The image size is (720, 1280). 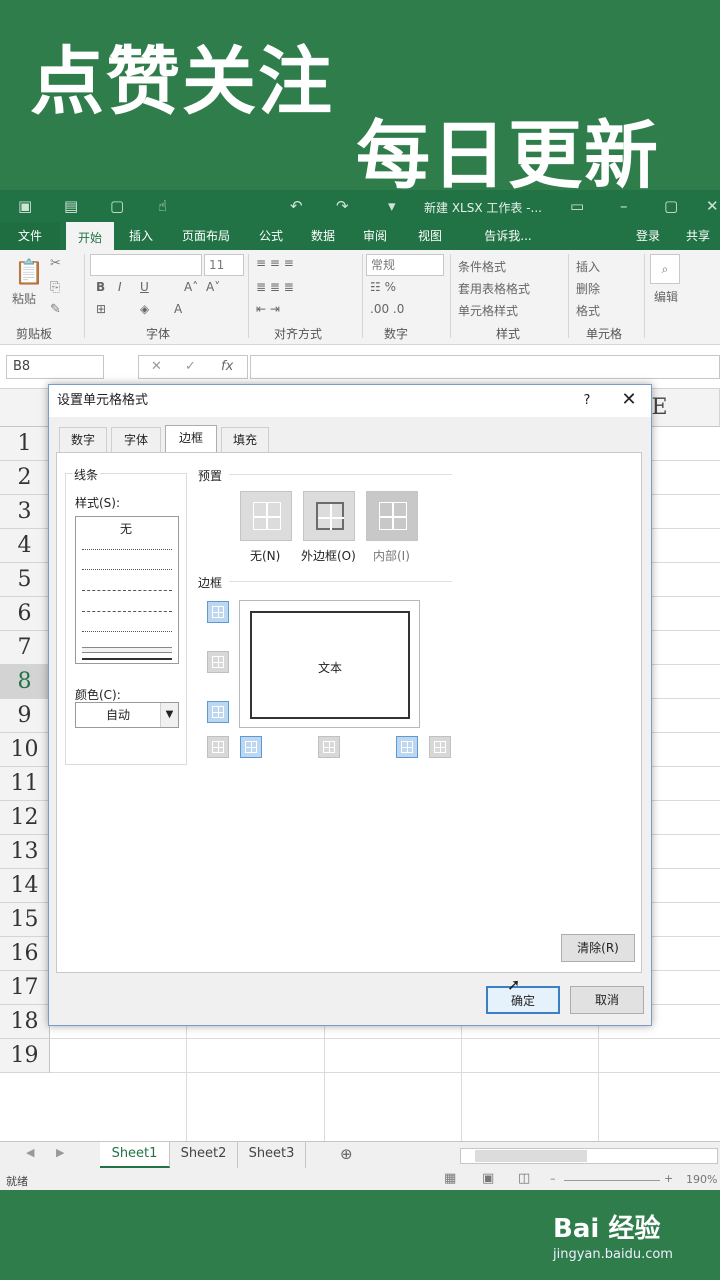 What do you see at coordinates (577, 206) in the screenshot?
I see `ribbon-display-icon: ▭` at bounding box center [577, 206].